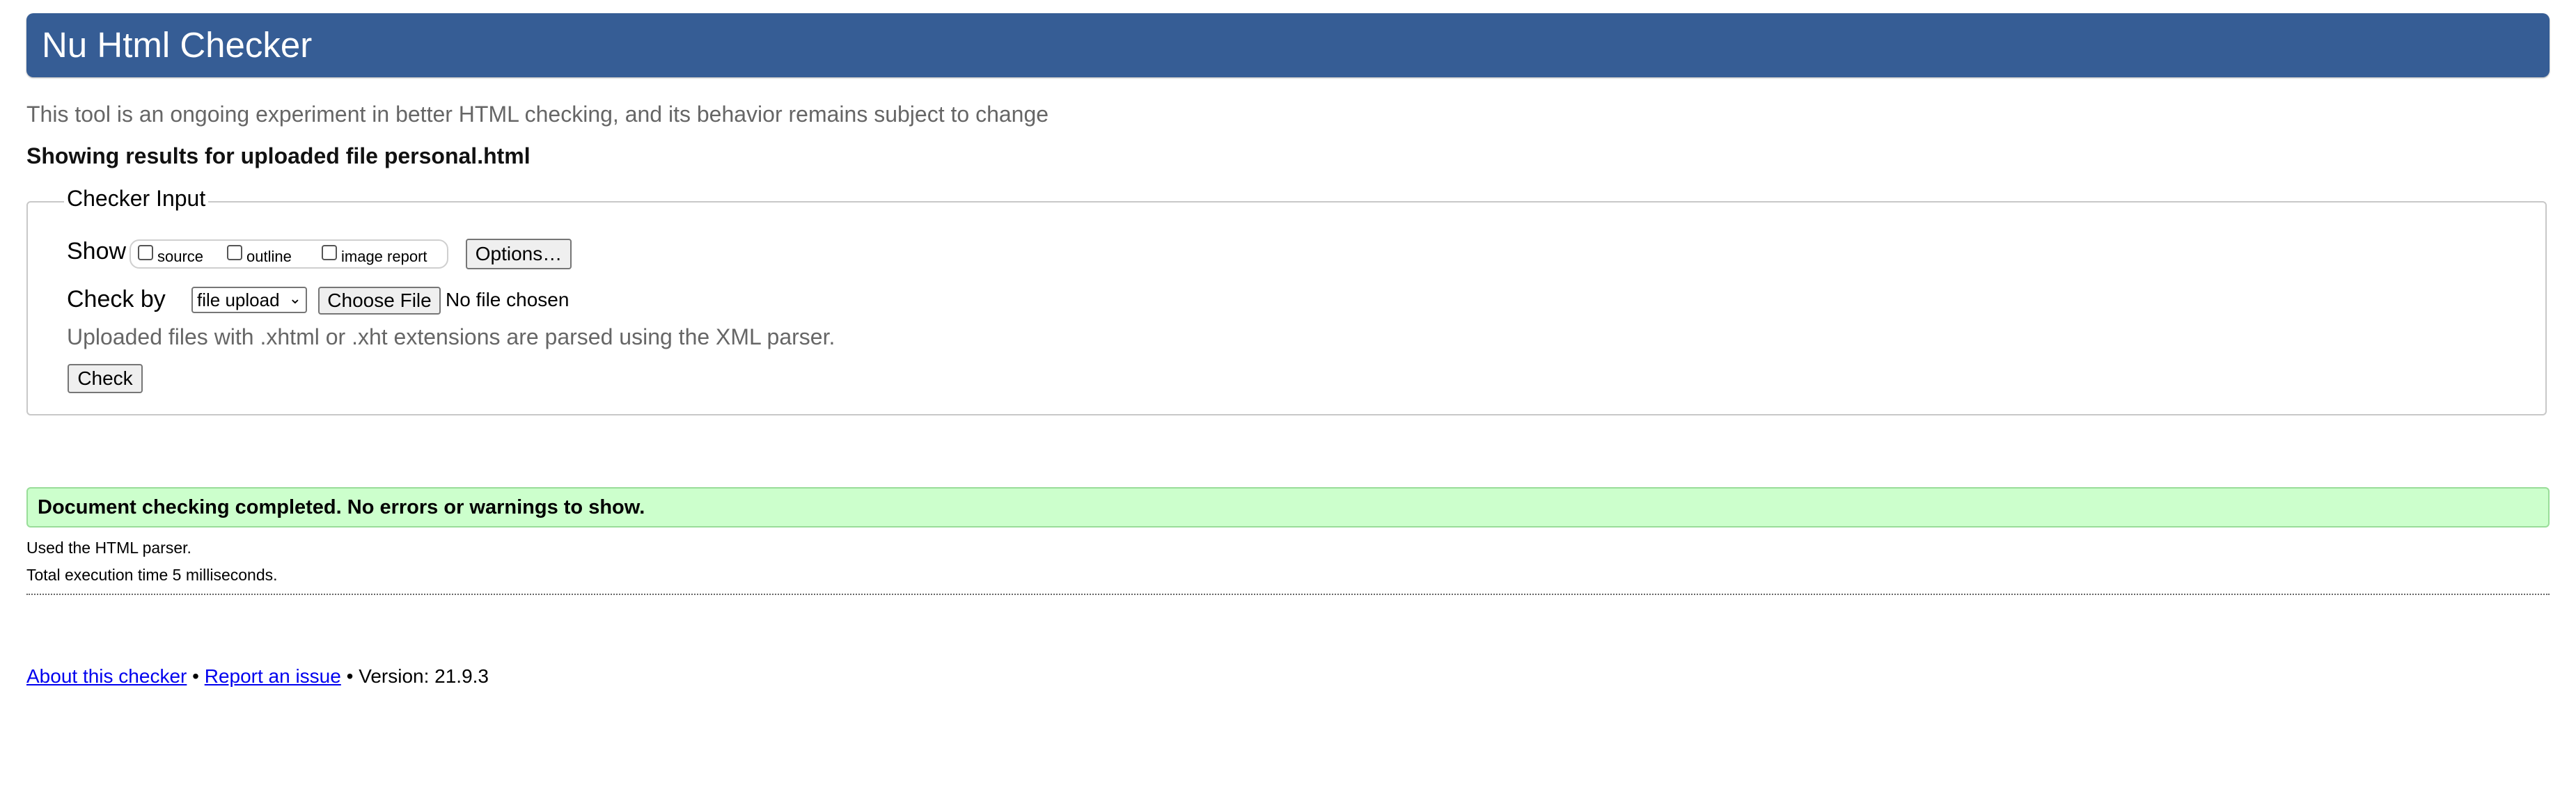  Describe the element at coordinates (152, 575) in the screenshot. I see `execution-time: Total execution time 5 milliseconds.` at that location.